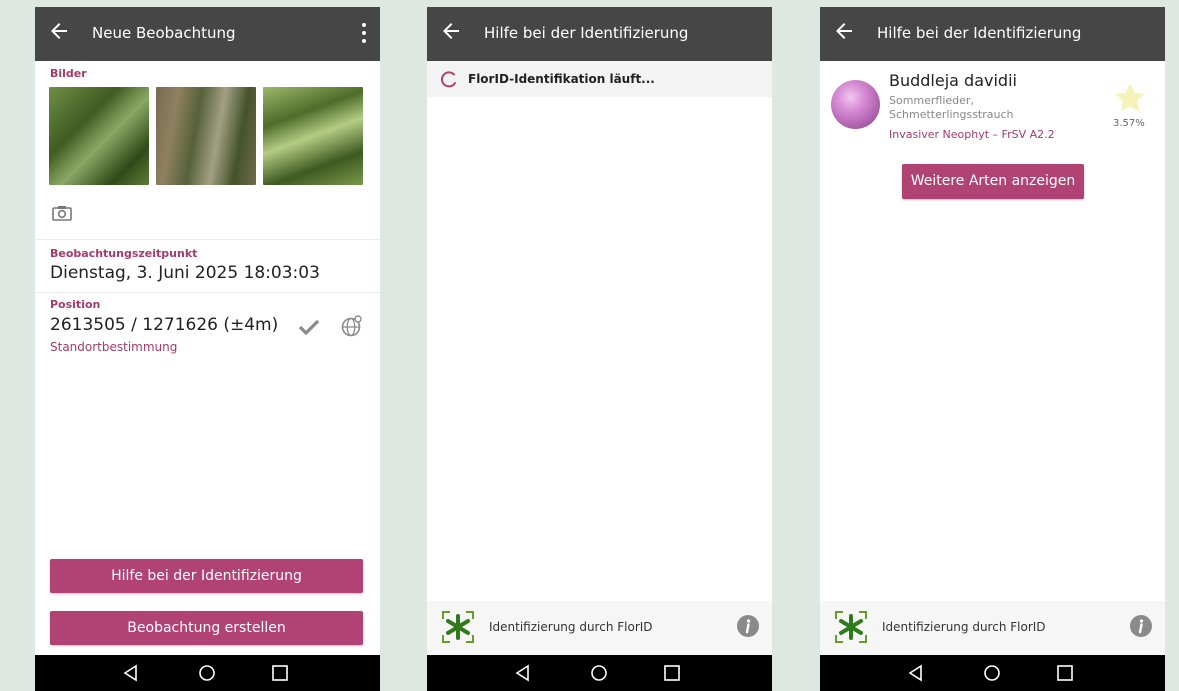 This screenshot has width=1179, height=691. I want to click on common-name-line-2: Schmetterlingsstrauch, so click(951, 114).